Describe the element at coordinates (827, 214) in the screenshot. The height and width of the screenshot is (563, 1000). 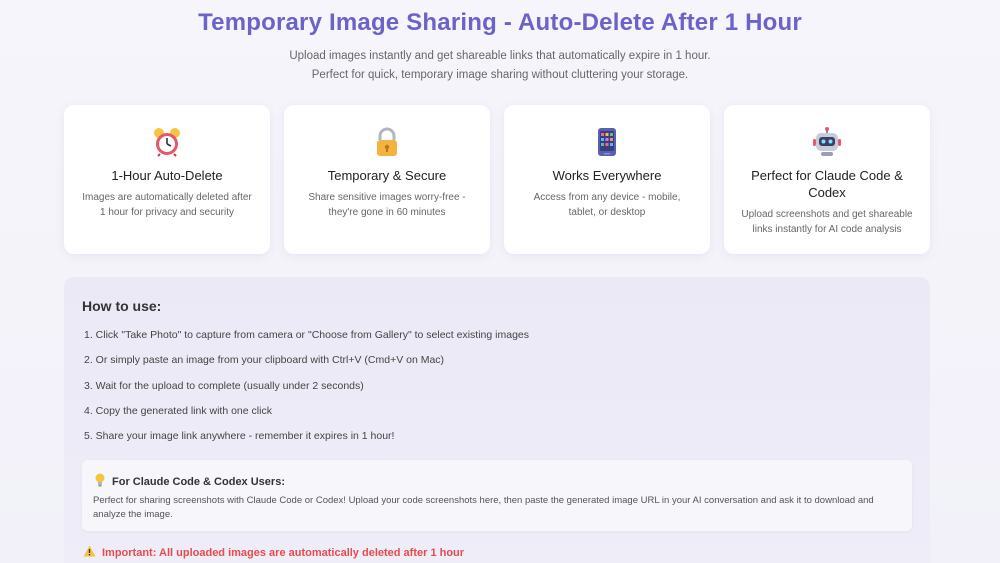
I see `feature-desc-line: Upload screenshots and get shareable` at that location.